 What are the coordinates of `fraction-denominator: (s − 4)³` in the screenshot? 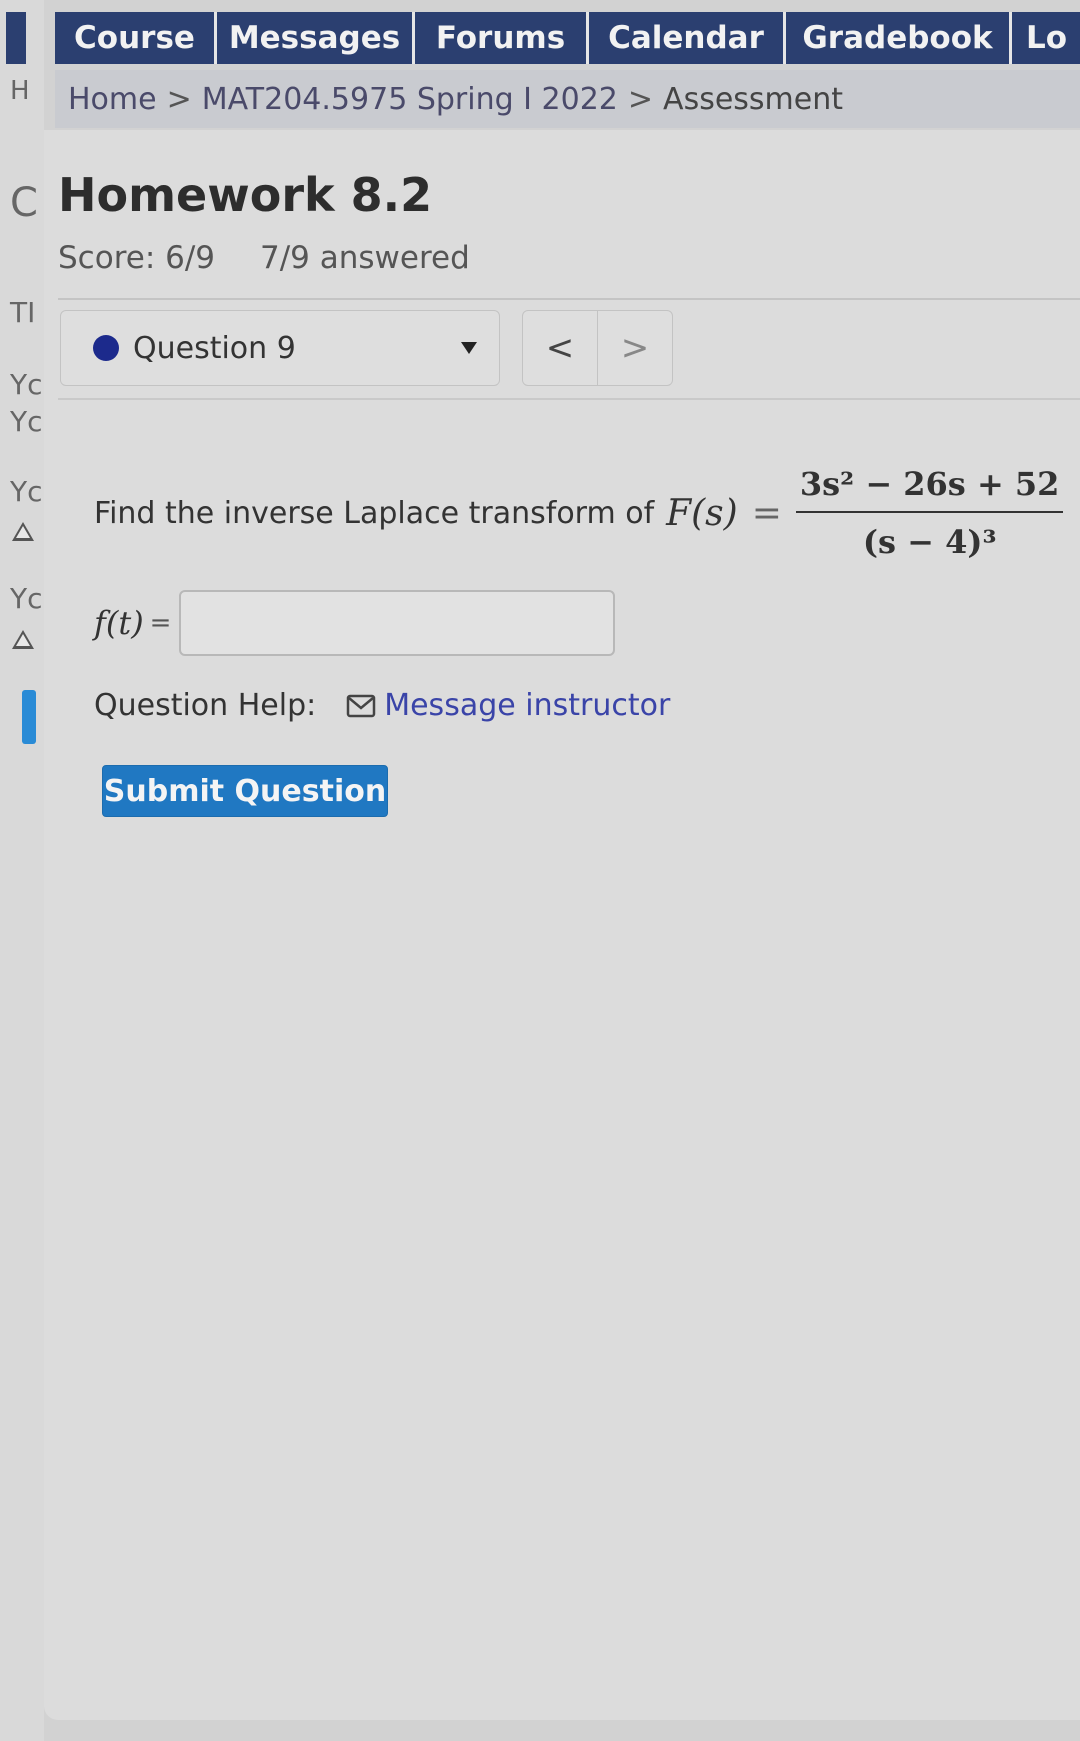 It's located at (929, 542).